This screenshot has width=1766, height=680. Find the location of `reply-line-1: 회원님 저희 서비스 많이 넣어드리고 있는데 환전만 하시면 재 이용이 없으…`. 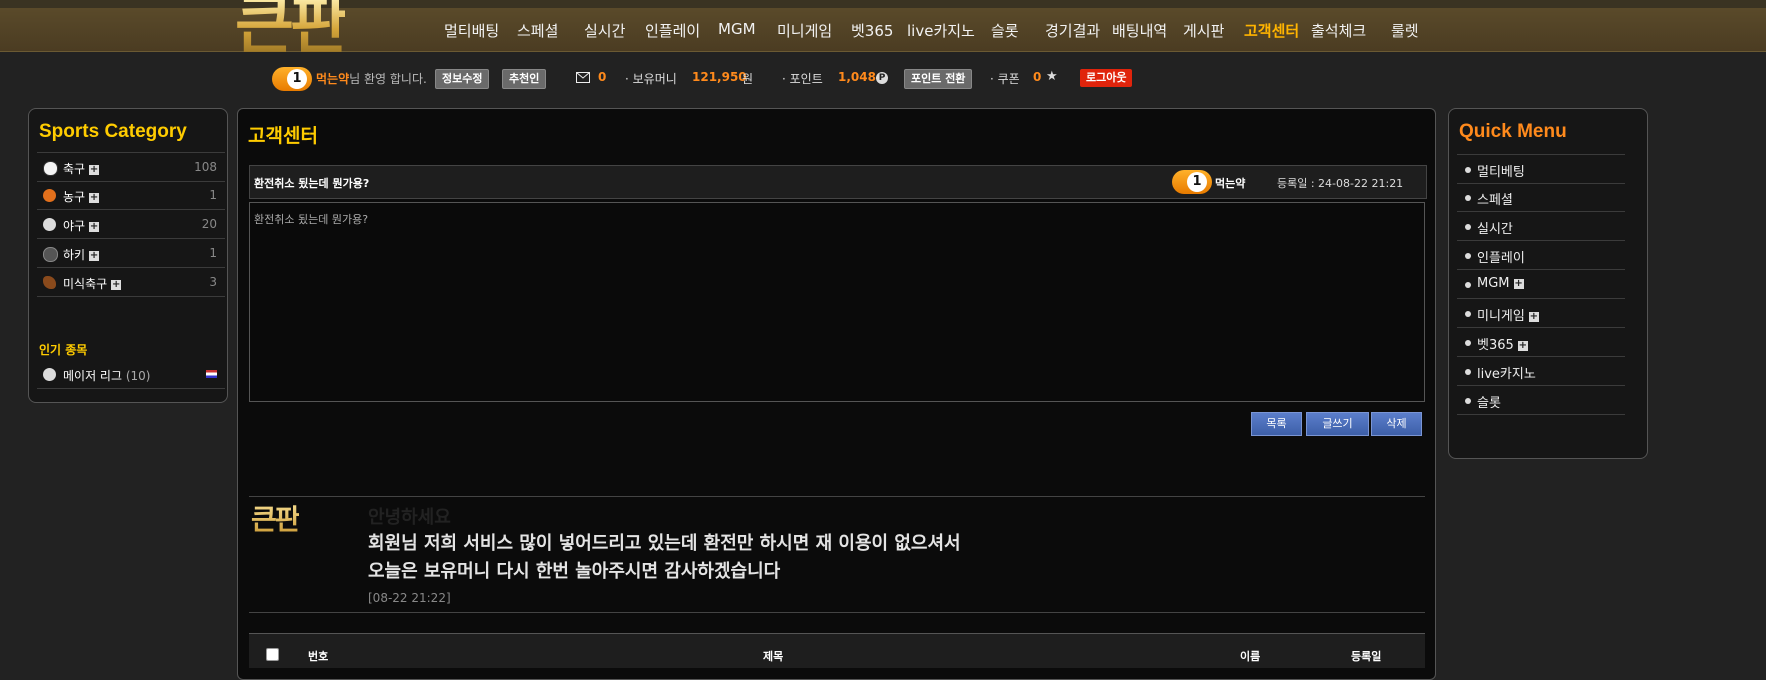

reply-line-1: 회원님 저희 서비스 많이 넣어드리고 있는데 환전만 하시면 재 이용이 없으… is located at coordinates (664, 543).